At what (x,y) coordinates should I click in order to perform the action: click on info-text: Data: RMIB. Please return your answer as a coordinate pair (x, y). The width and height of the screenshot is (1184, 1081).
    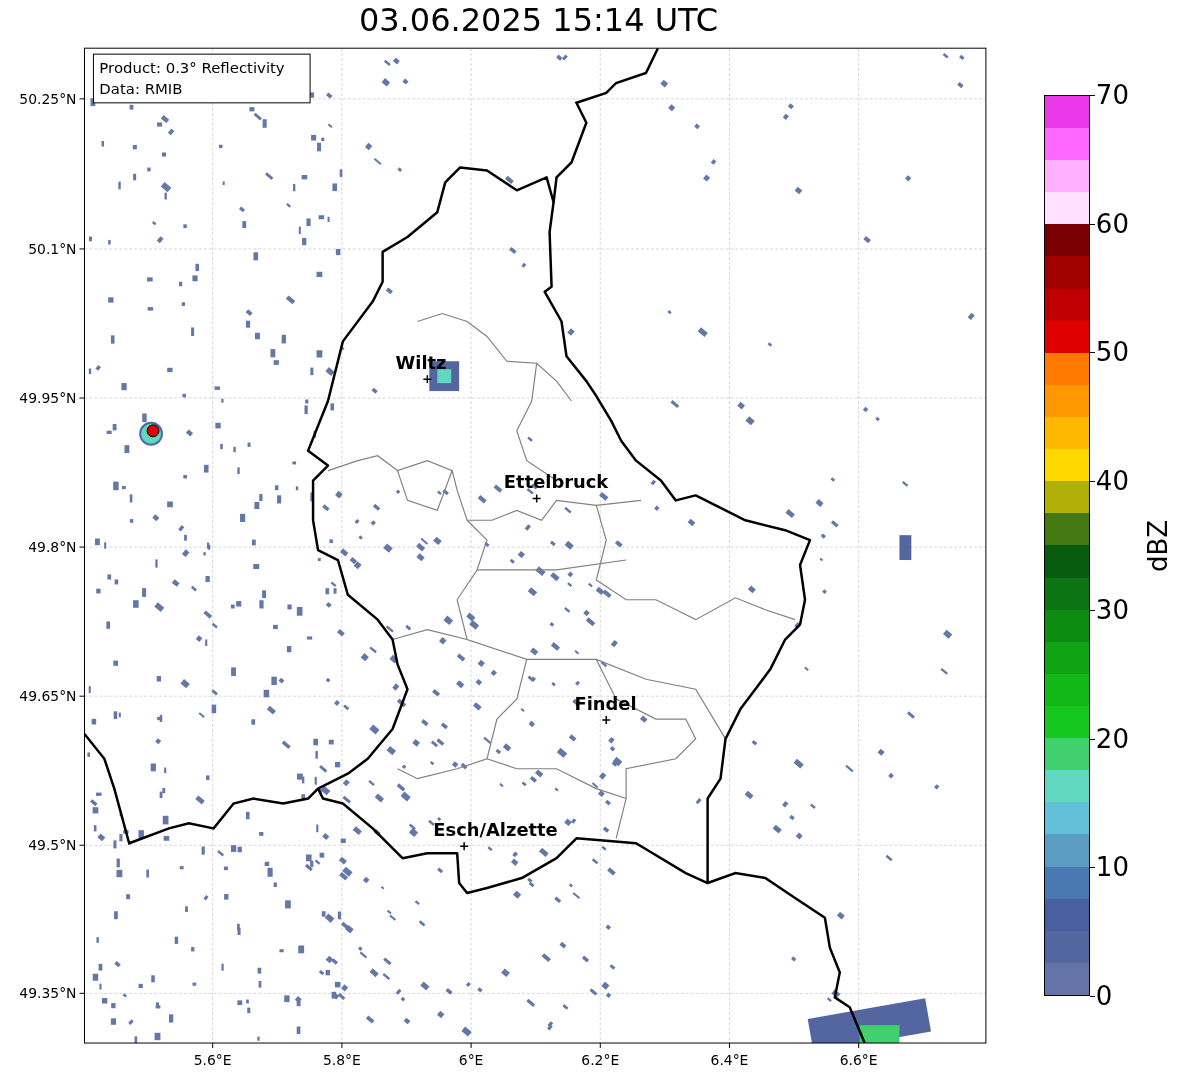
    Looking at the image, I should click on (141, 88).